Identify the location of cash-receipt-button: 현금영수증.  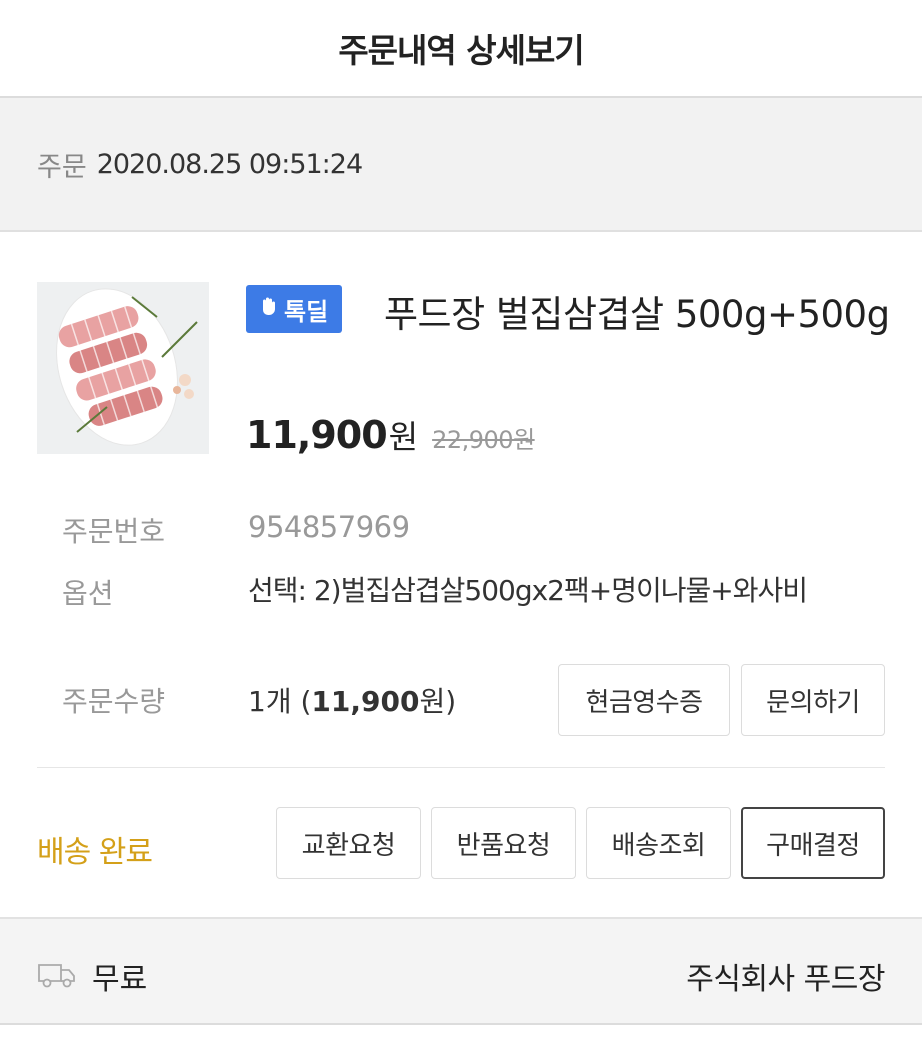
(644, 700).